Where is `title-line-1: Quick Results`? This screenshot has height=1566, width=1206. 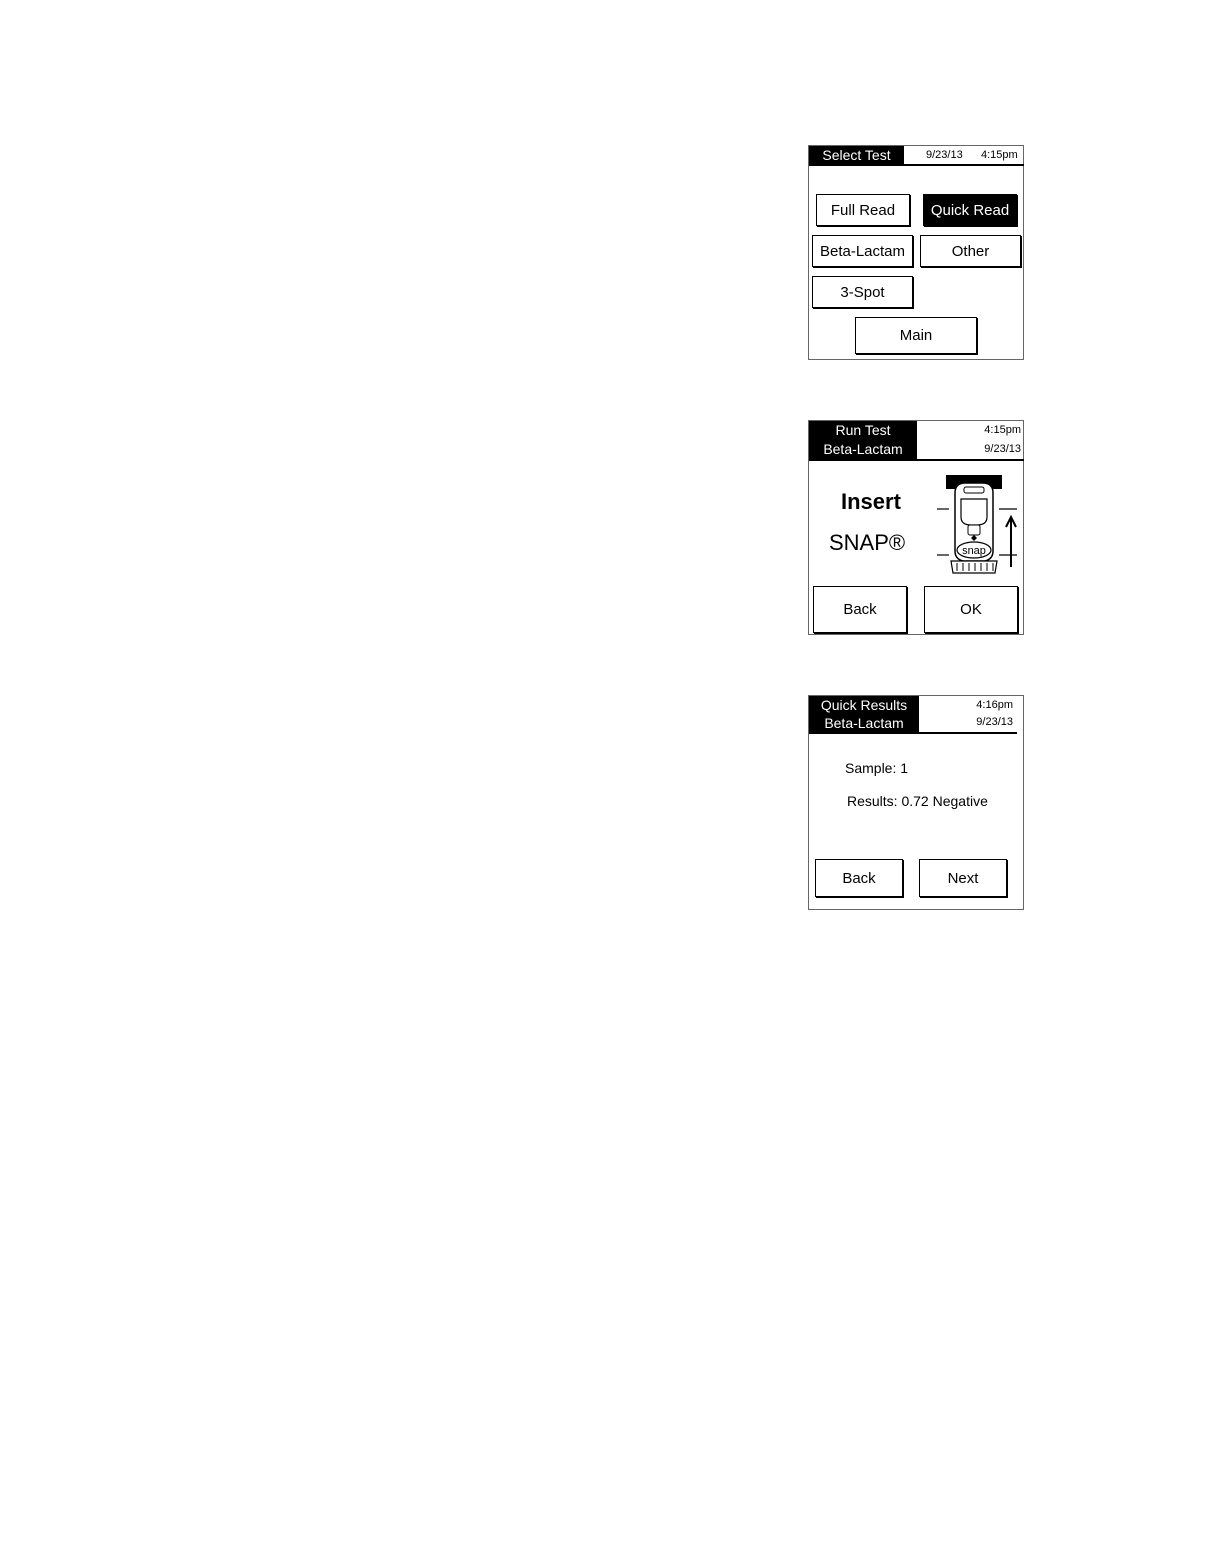
title-line-1: Quick Results is located at coordinates (864, 705).